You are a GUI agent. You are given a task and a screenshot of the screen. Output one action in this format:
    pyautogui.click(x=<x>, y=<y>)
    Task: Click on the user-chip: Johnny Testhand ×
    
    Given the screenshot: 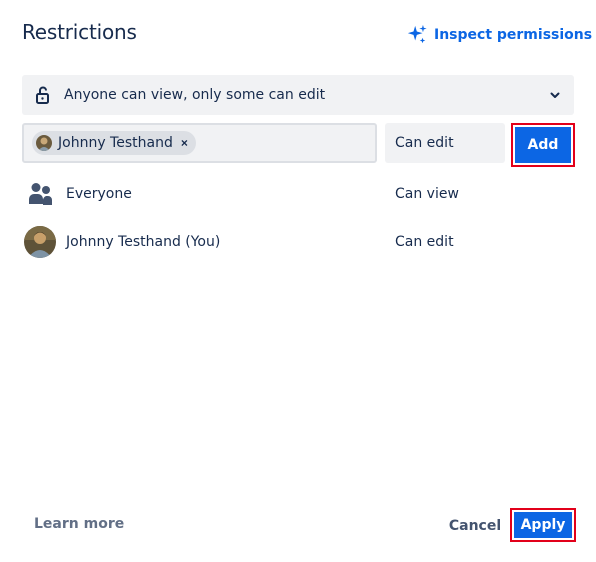 What is the action you would take?
    pyautogui.click(x=114, y=143)
    